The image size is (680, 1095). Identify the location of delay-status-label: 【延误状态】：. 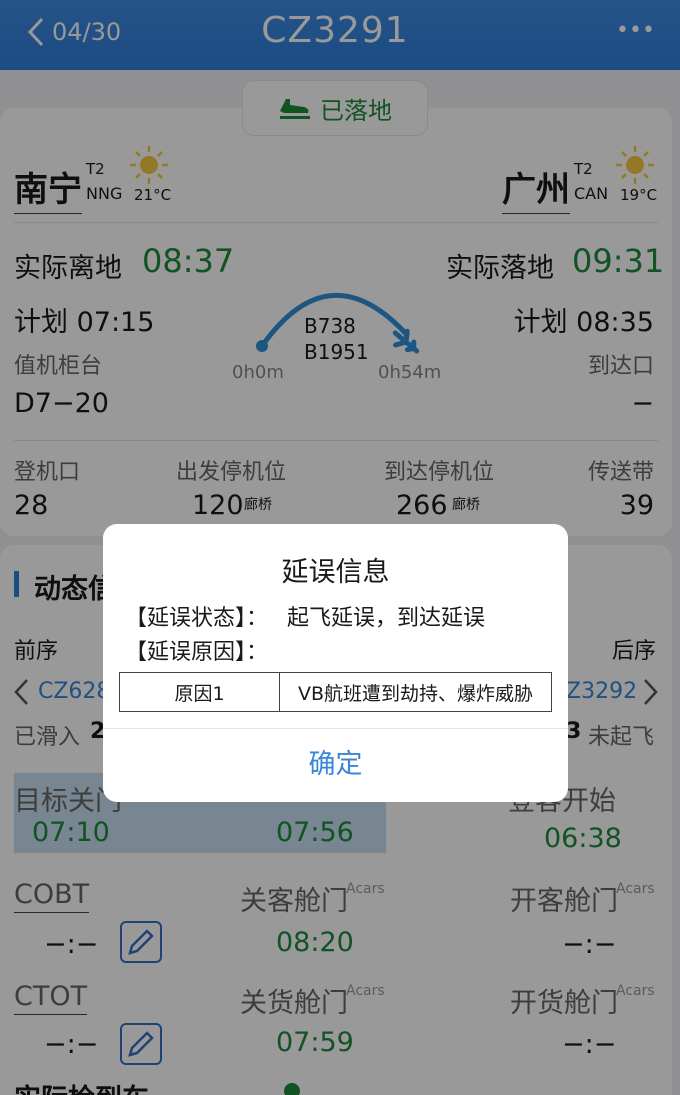
(197, 618).